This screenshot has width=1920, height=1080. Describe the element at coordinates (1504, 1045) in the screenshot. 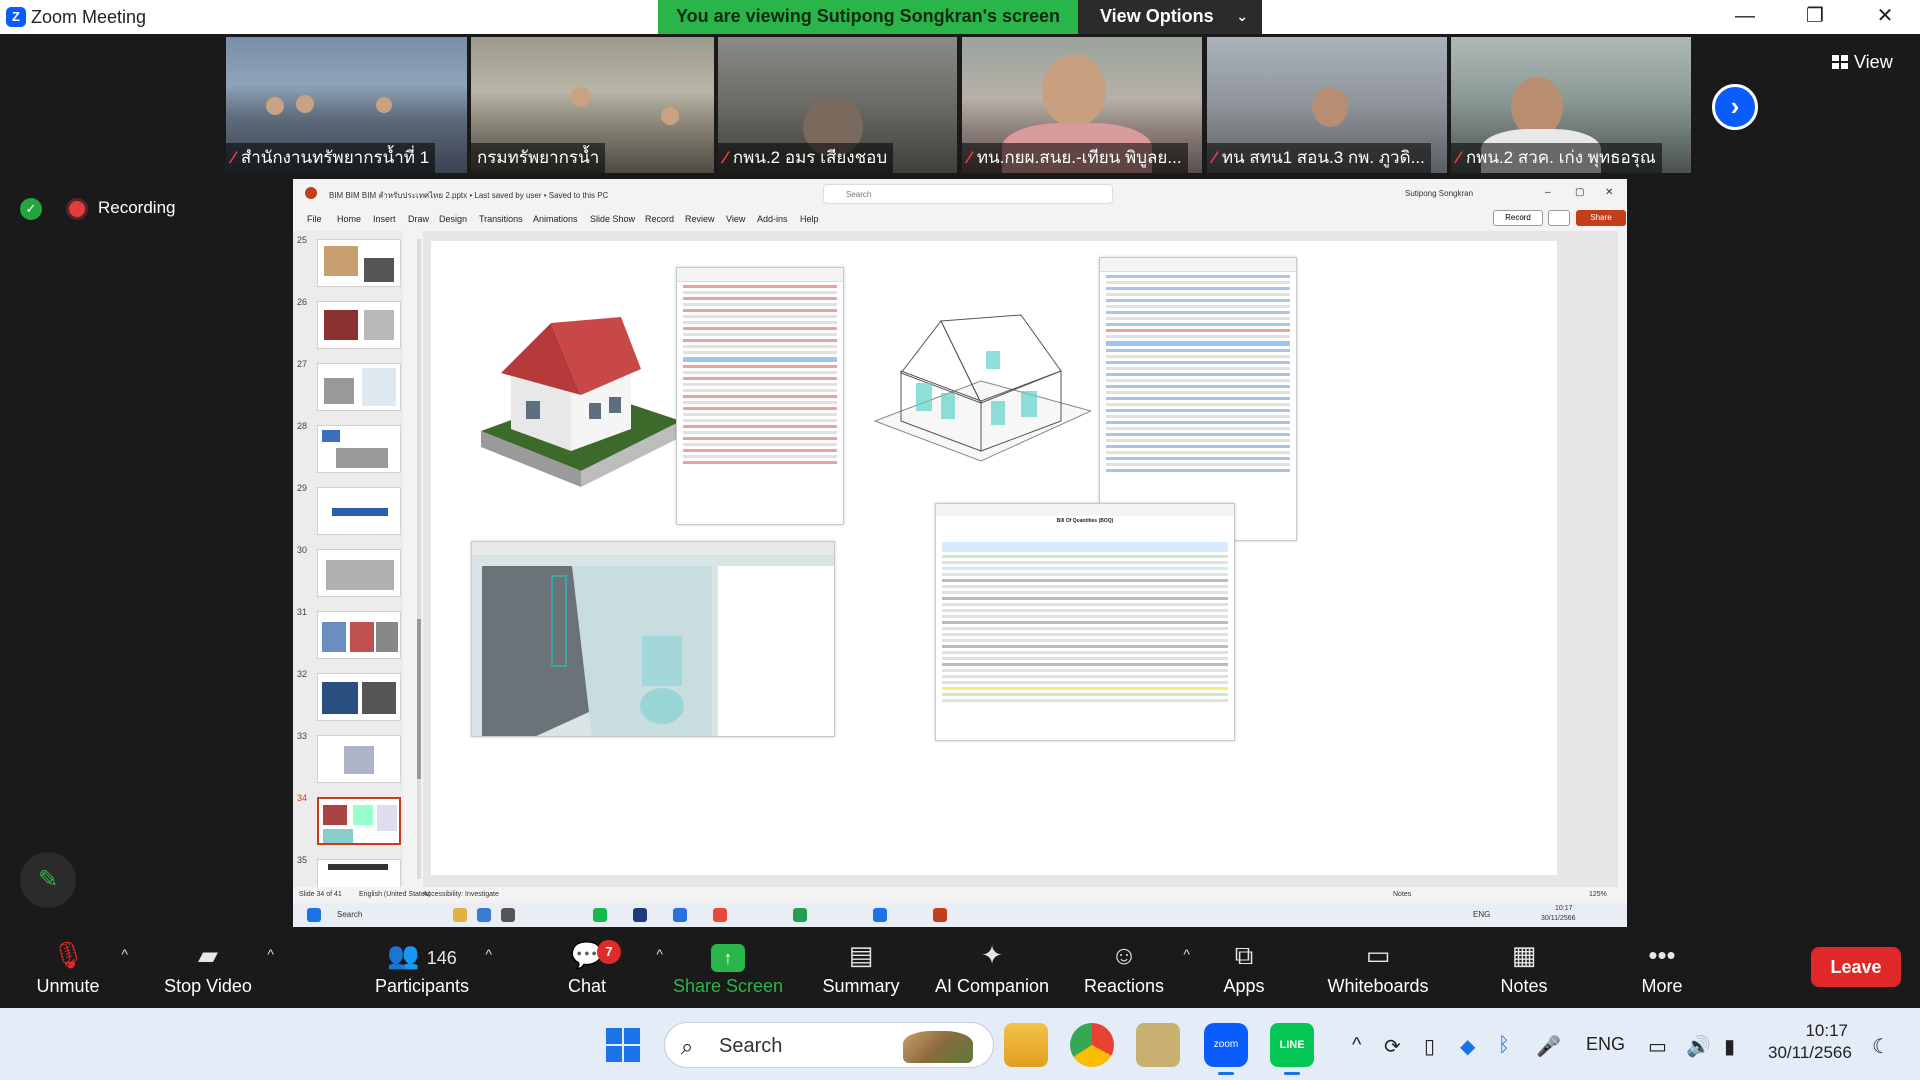

I see `bluetooth-icon: ᛒ` at that location.